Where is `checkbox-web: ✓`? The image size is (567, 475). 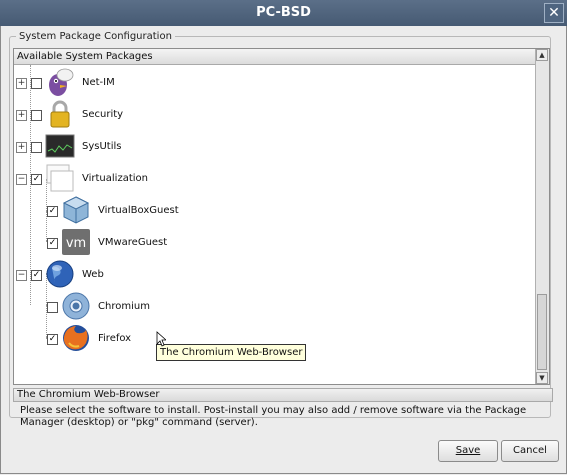
checkbox-web: ✓ is located at coordinates (36, 275).